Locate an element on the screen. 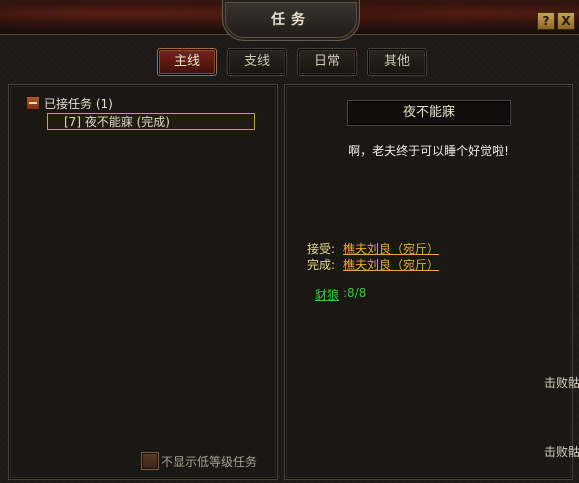 This screenshot has width=579, height=483. complete-label: 完成: is located at coordinates (321, 265).